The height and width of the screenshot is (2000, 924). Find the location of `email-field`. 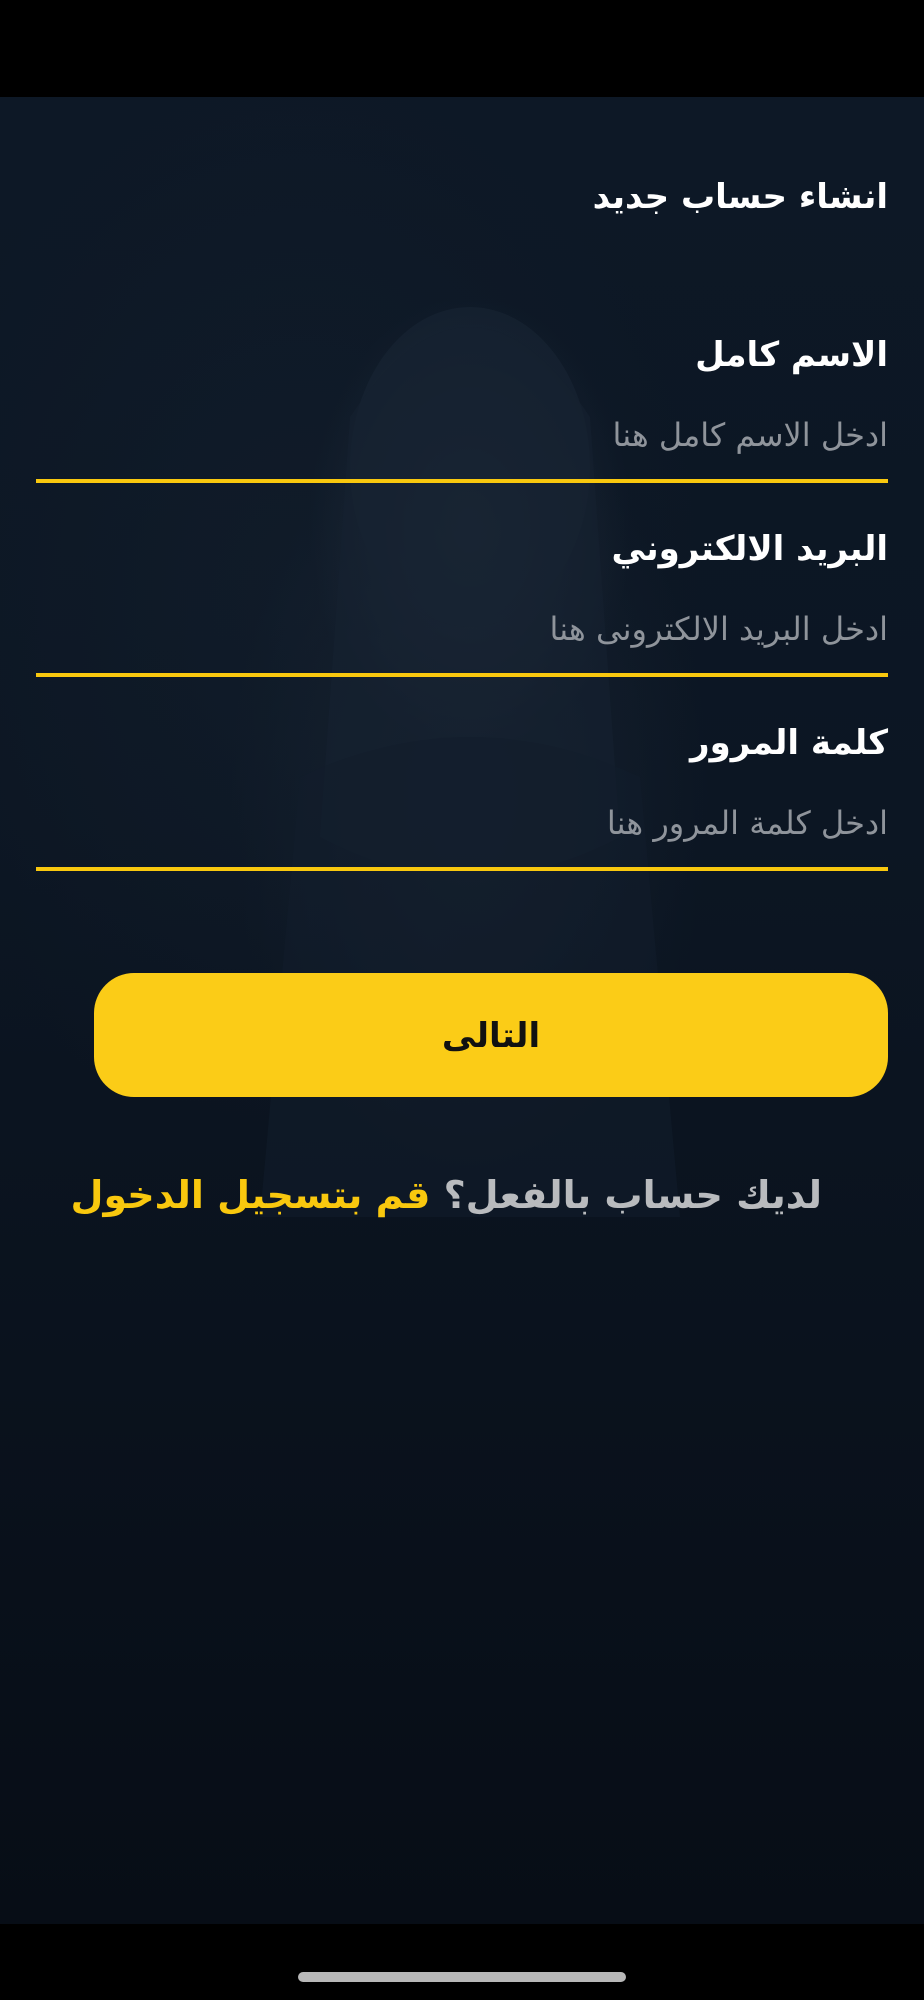

email-field is located at coordinates (462, 638).